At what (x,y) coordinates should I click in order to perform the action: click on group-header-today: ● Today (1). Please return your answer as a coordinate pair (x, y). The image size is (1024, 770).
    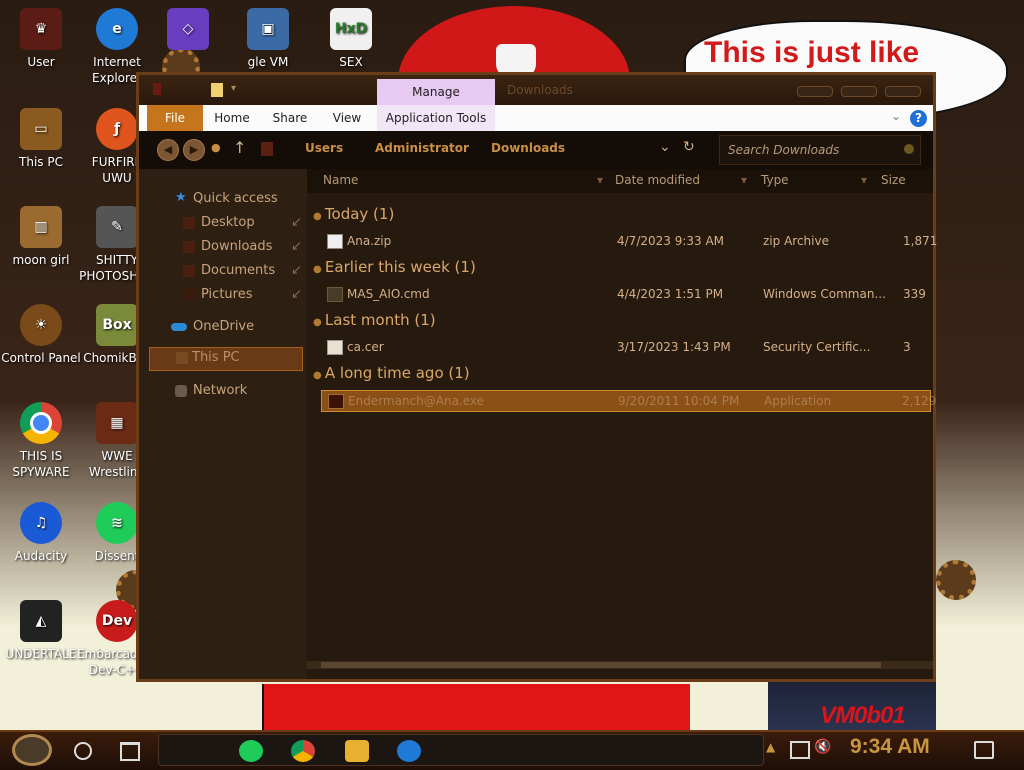
    Looking at the image, I should click on (353, 214).